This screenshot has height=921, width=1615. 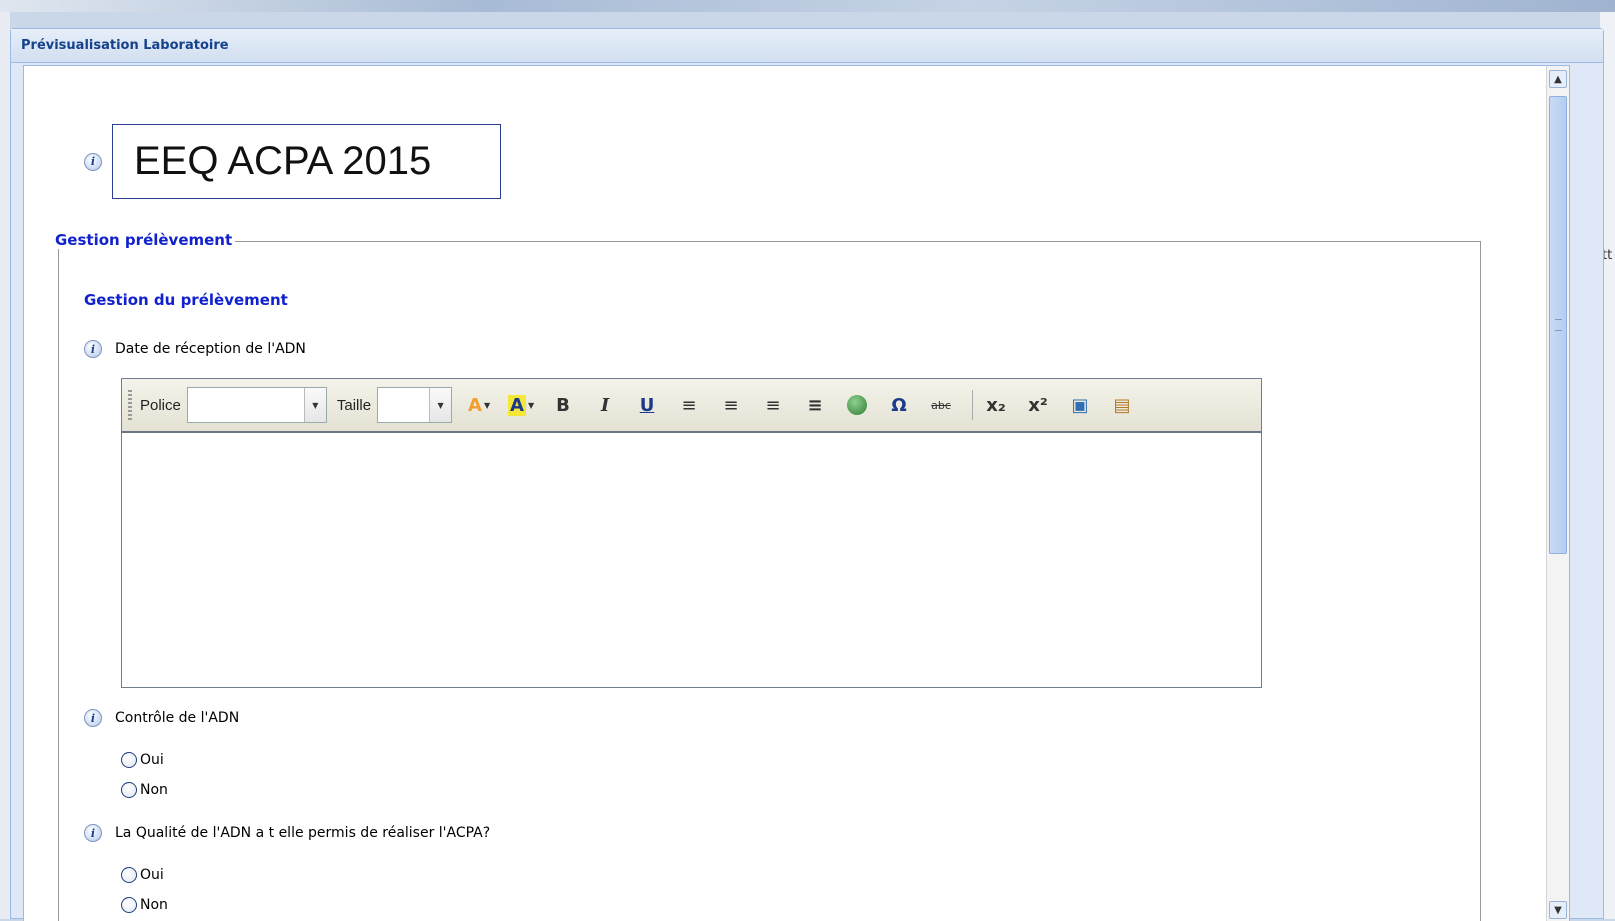 What do you see at coordinates (177, 718) in the screenshot?
I see `question-label: Contrôle de l'ADN` at bounding box center [177, 718].